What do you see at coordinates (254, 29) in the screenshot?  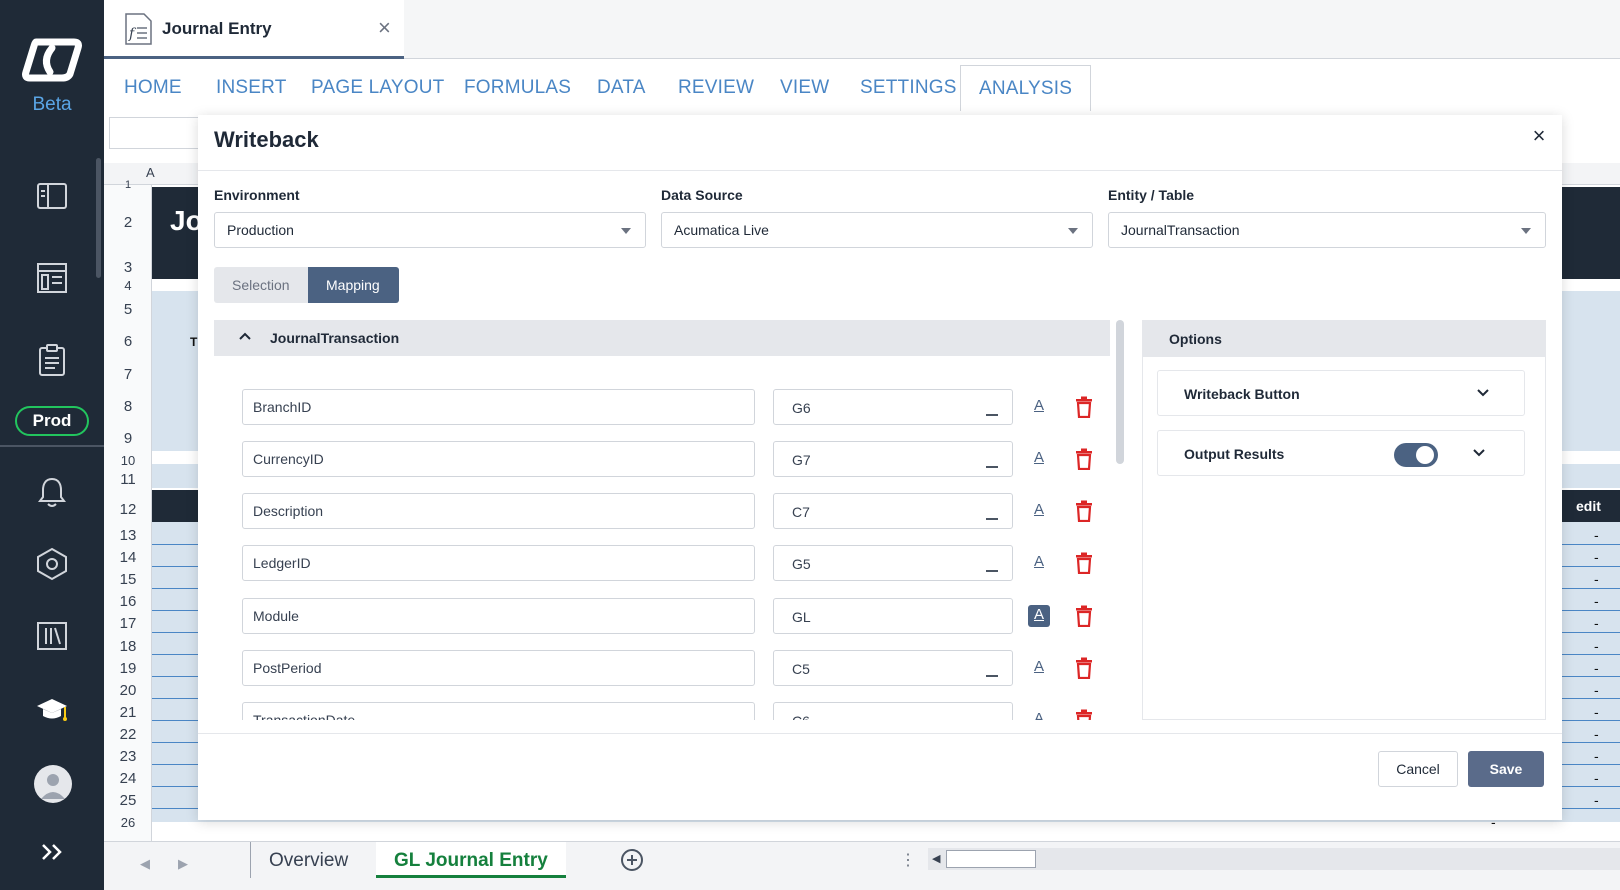 I see `document-tab: f Journal Entry ×` at bounding box center [254, 29].